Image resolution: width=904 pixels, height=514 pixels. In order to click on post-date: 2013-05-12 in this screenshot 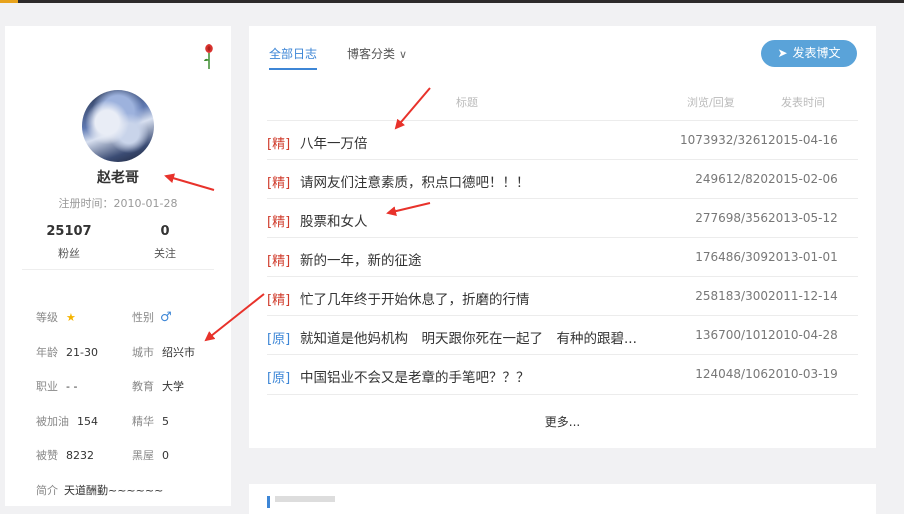, I will do `click(803, 218)`.